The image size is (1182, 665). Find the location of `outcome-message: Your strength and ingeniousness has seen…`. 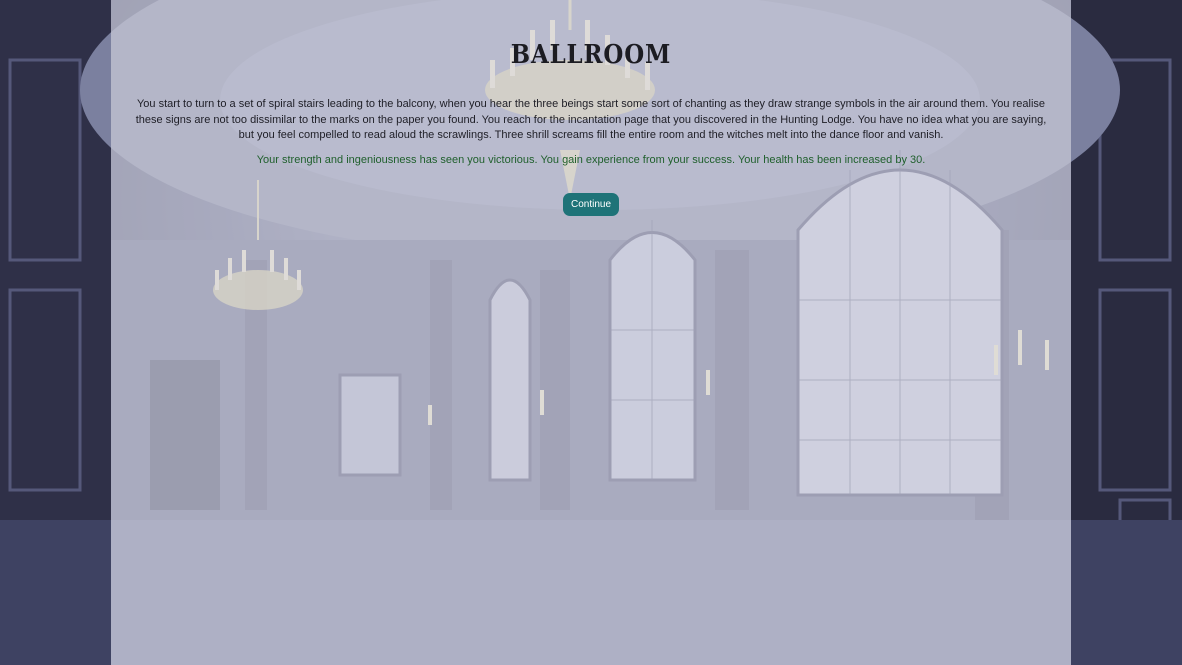

outcome-message: Your strength and ingeniousness has seen… is located at coordinates (591, 160).